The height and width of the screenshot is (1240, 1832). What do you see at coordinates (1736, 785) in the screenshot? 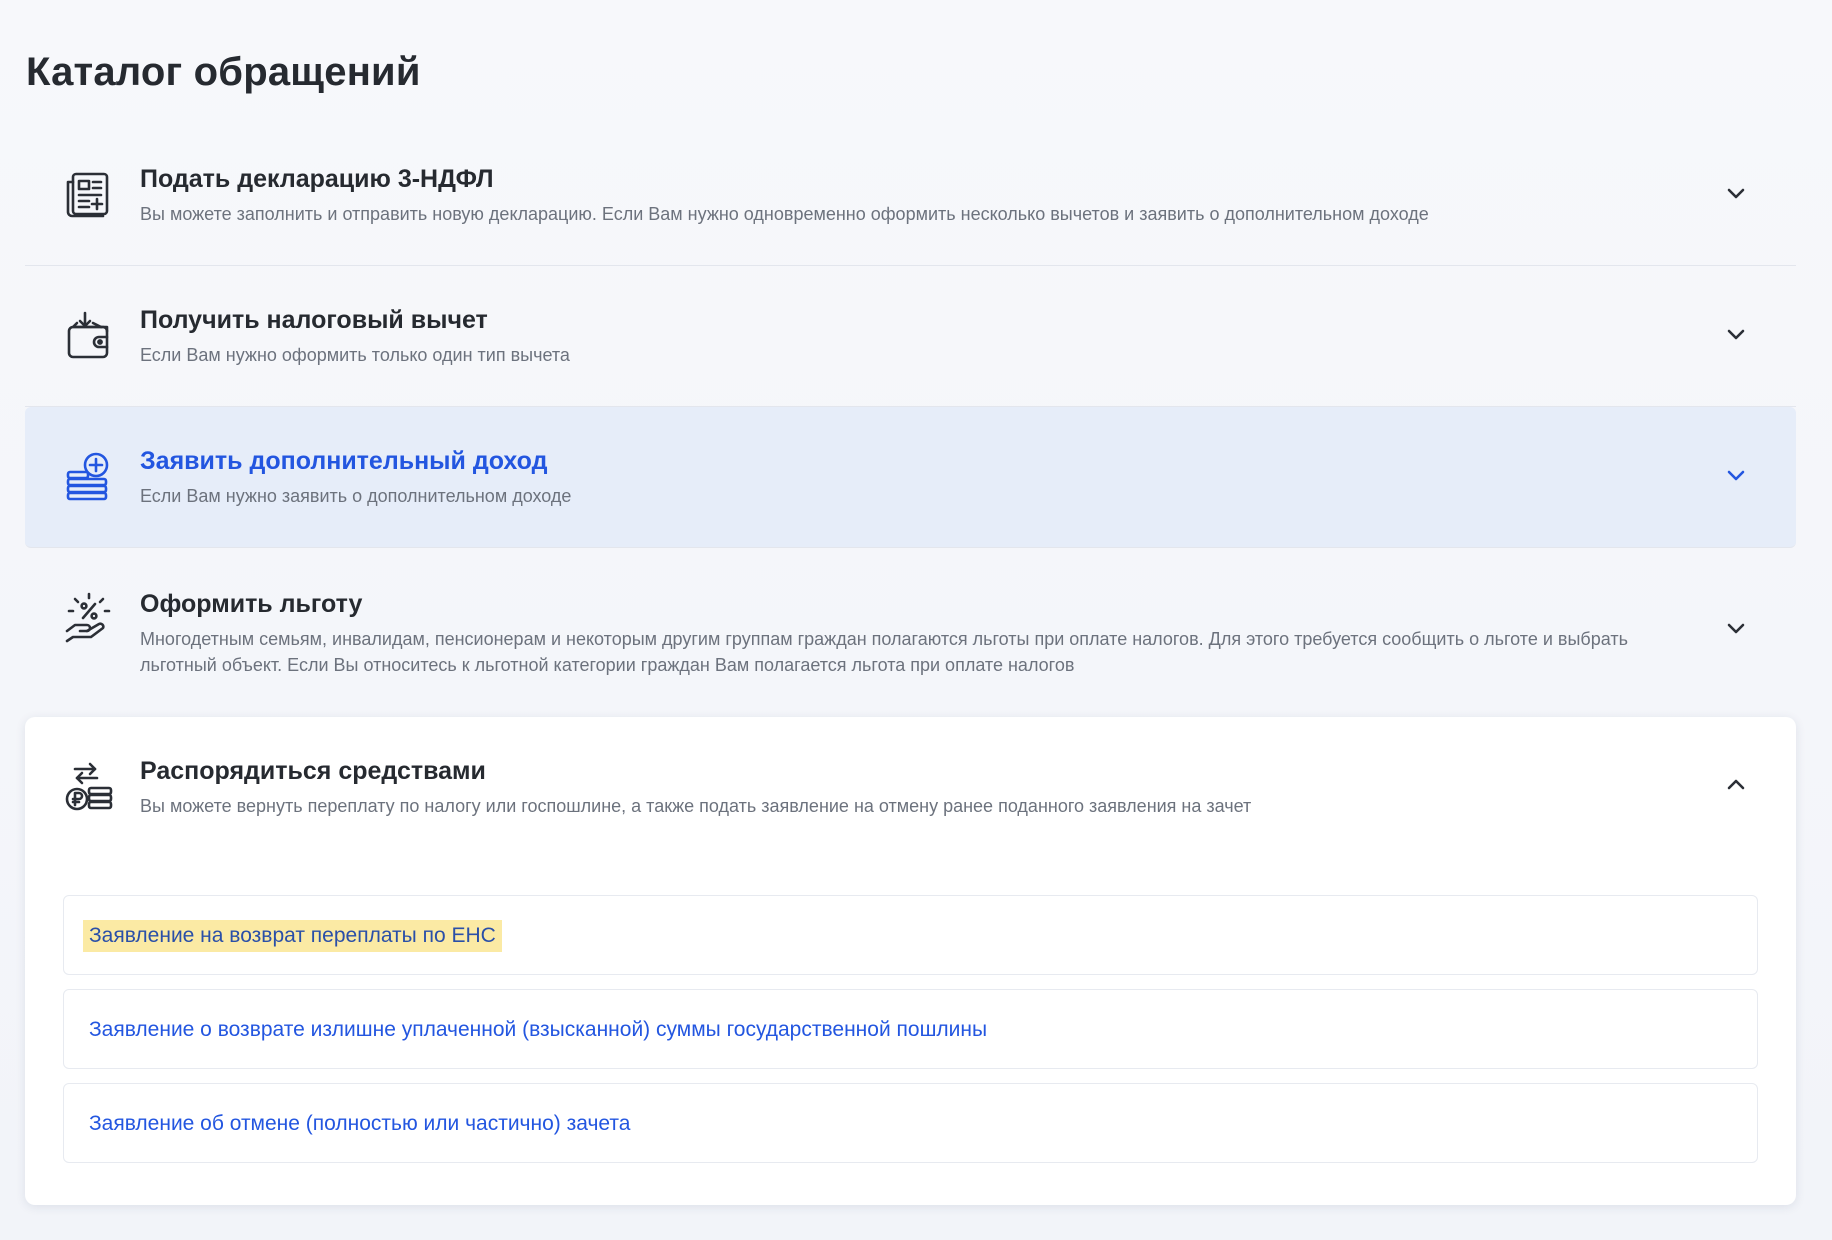
I see `chevron-up-icon` at bounding box center [1736, 785].